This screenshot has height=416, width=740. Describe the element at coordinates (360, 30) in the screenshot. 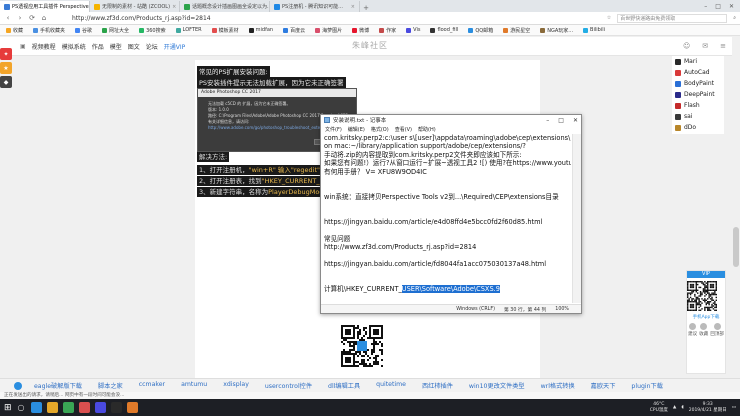

I see `bookmark-item: 微博` at that location.